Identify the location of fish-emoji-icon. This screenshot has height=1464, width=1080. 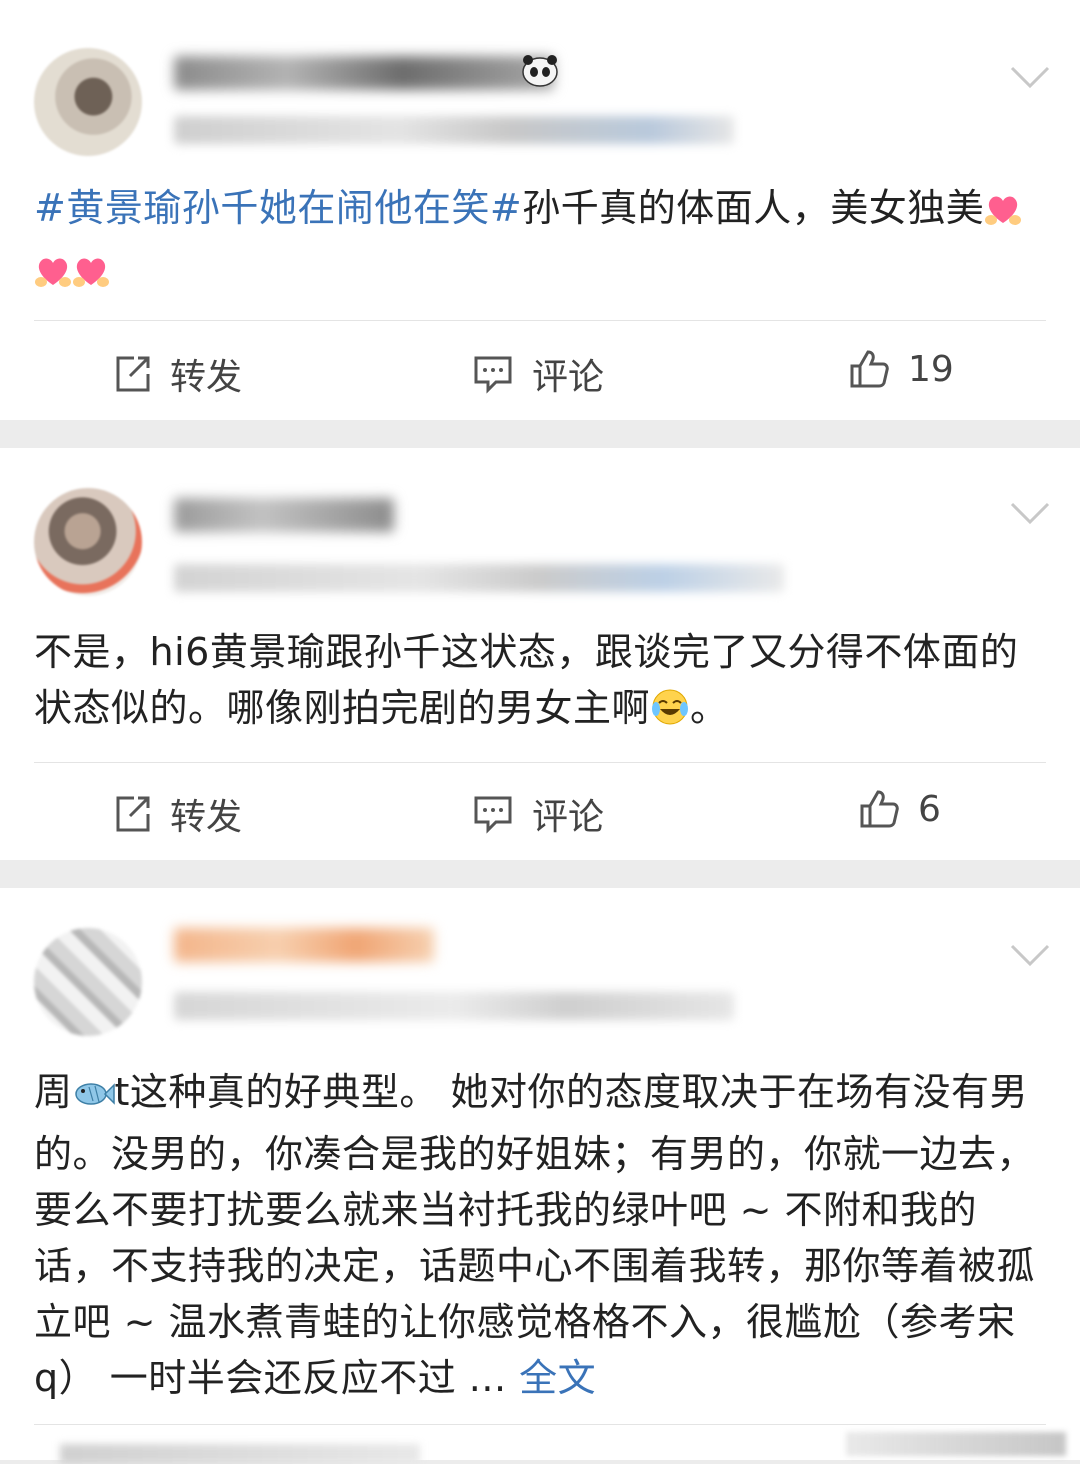
(94, 1098).